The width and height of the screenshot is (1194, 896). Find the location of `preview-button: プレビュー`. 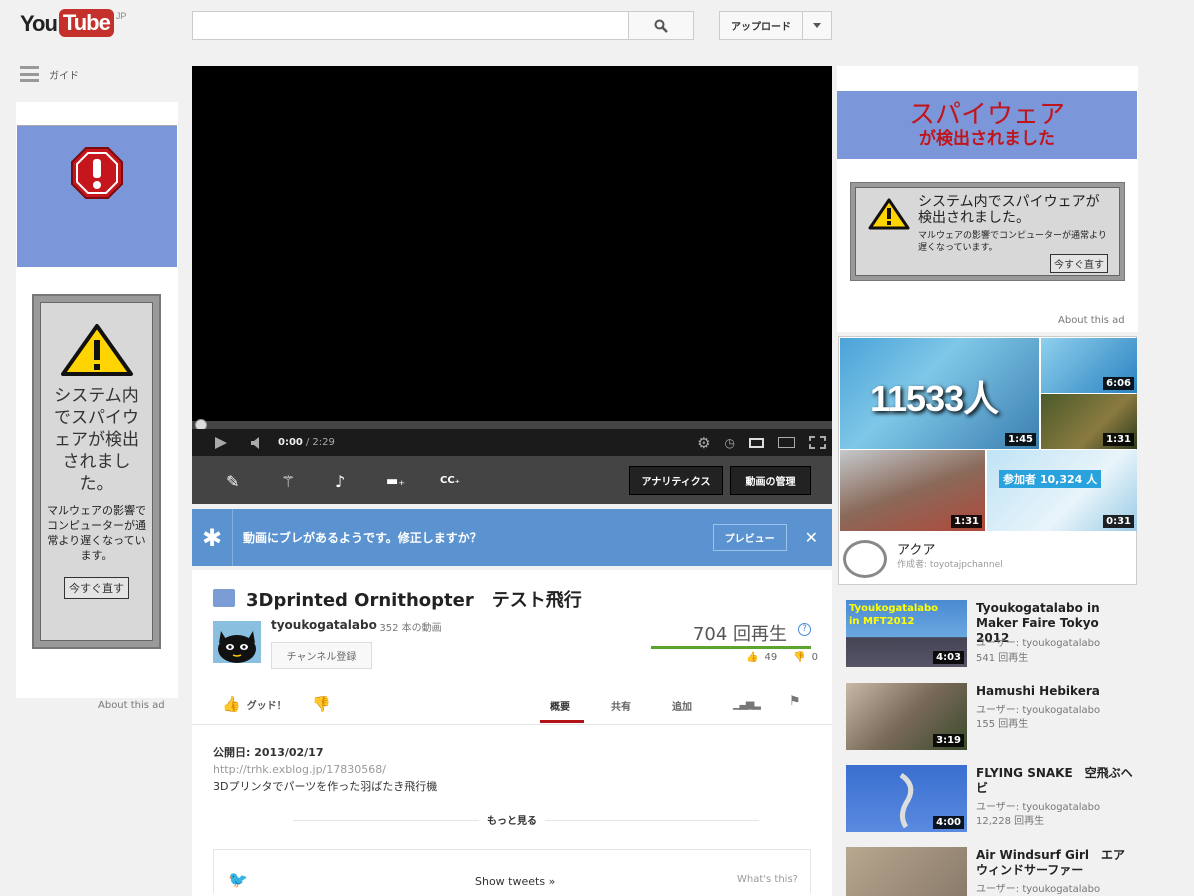

preview-button: プレビュー is located at coordinates (749, 537).